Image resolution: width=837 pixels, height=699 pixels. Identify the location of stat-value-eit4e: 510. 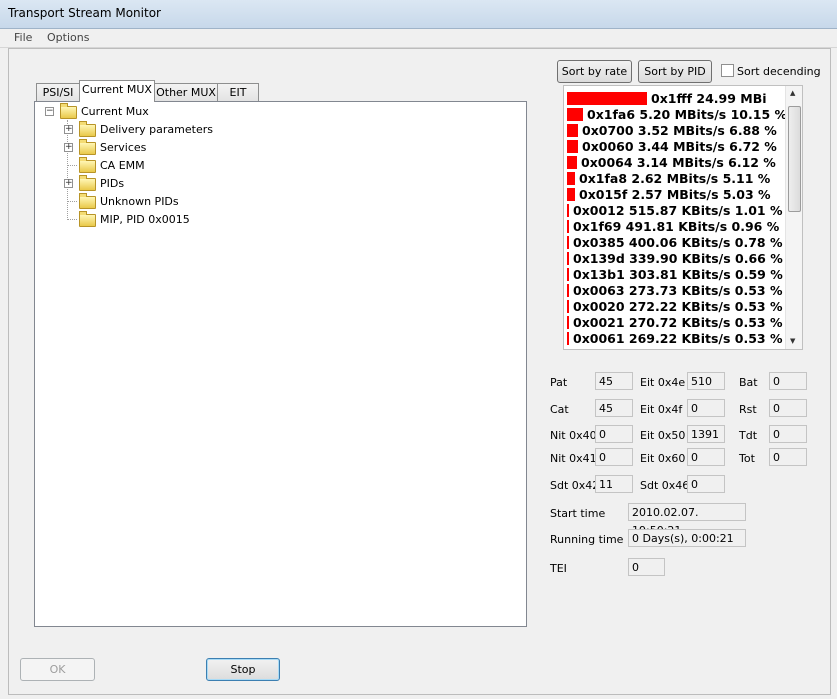
(706, 381).